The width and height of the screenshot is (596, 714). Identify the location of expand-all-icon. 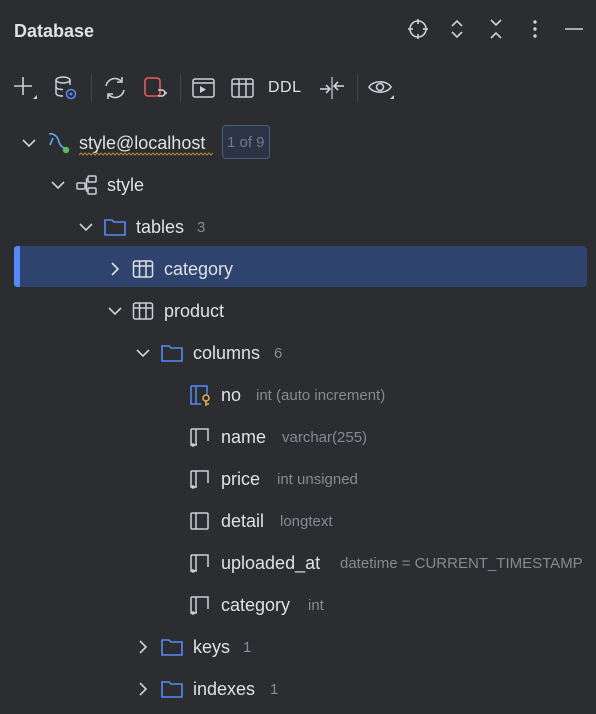
(457, 29).